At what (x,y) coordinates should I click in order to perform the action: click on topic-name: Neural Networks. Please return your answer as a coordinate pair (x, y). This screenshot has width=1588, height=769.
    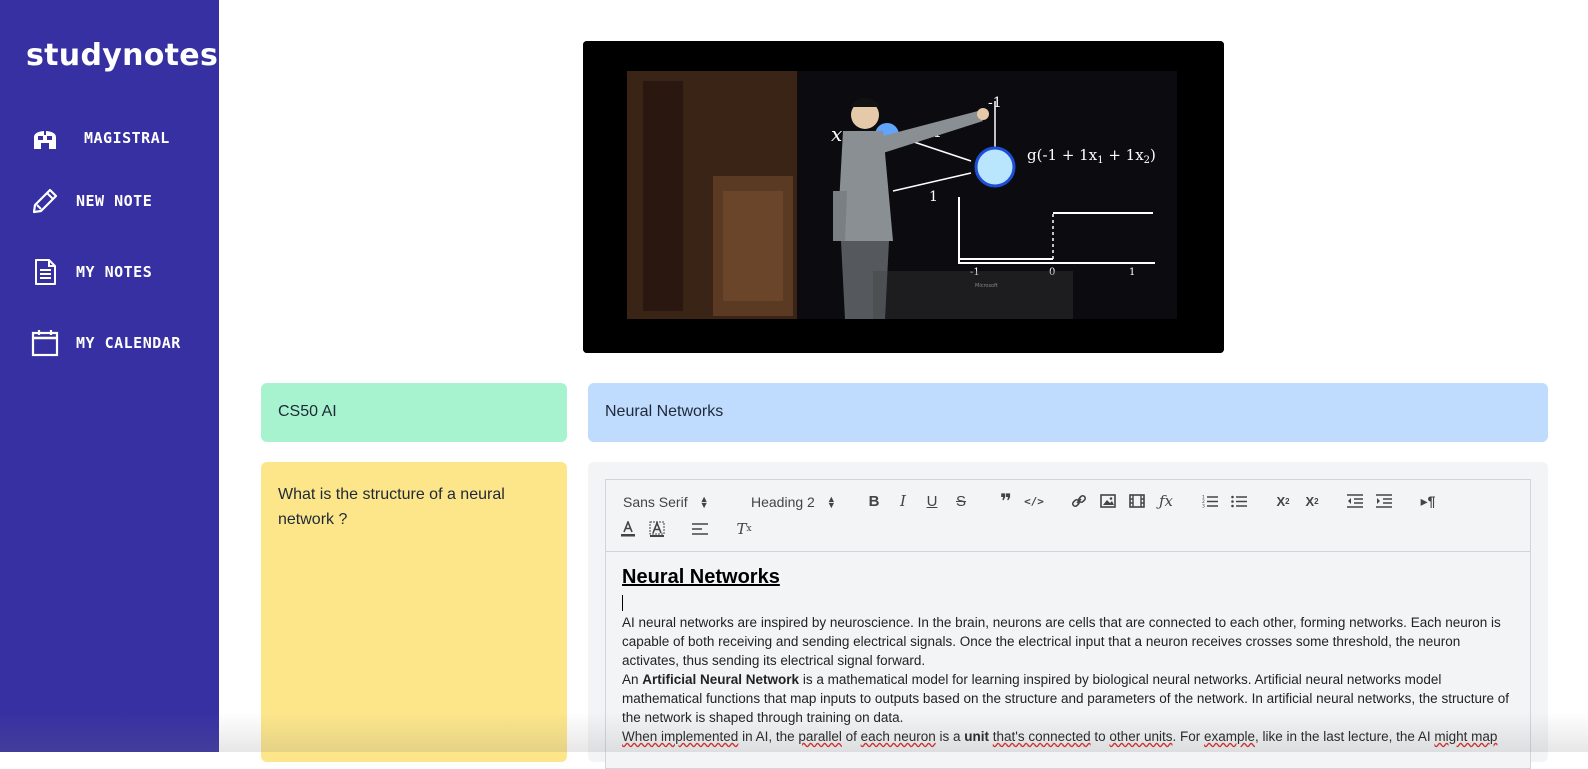
    Looking at the image, I should click on (664, 411).